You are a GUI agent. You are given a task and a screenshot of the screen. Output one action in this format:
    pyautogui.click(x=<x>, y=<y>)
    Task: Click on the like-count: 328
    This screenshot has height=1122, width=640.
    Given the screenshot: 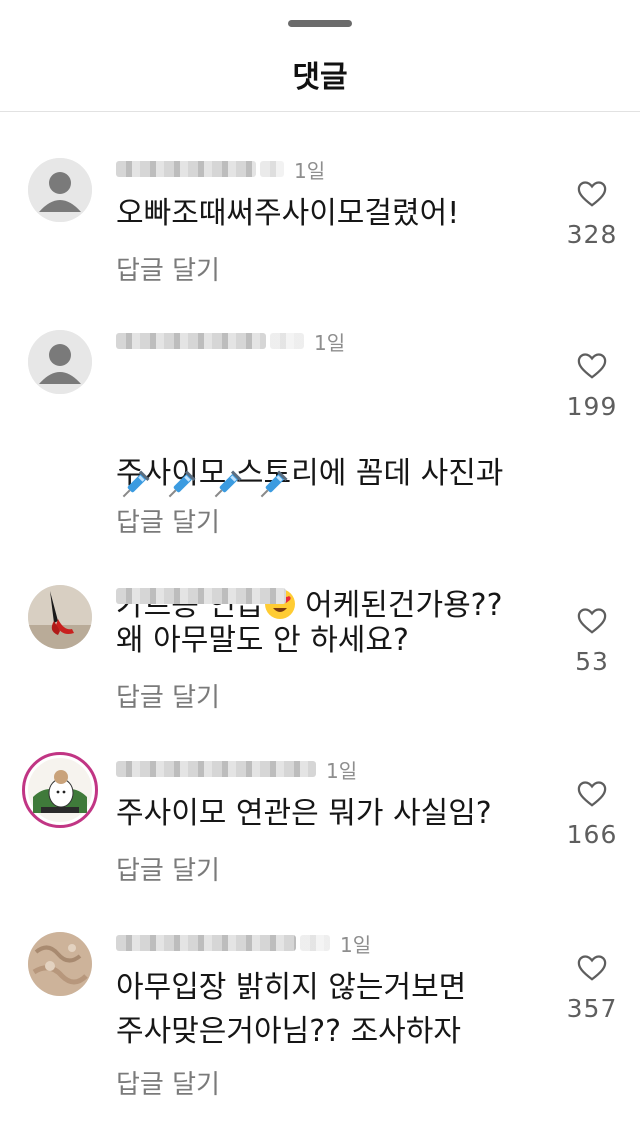 What is the action you would take?
    pyautogui.click(x=592, y=234)
    